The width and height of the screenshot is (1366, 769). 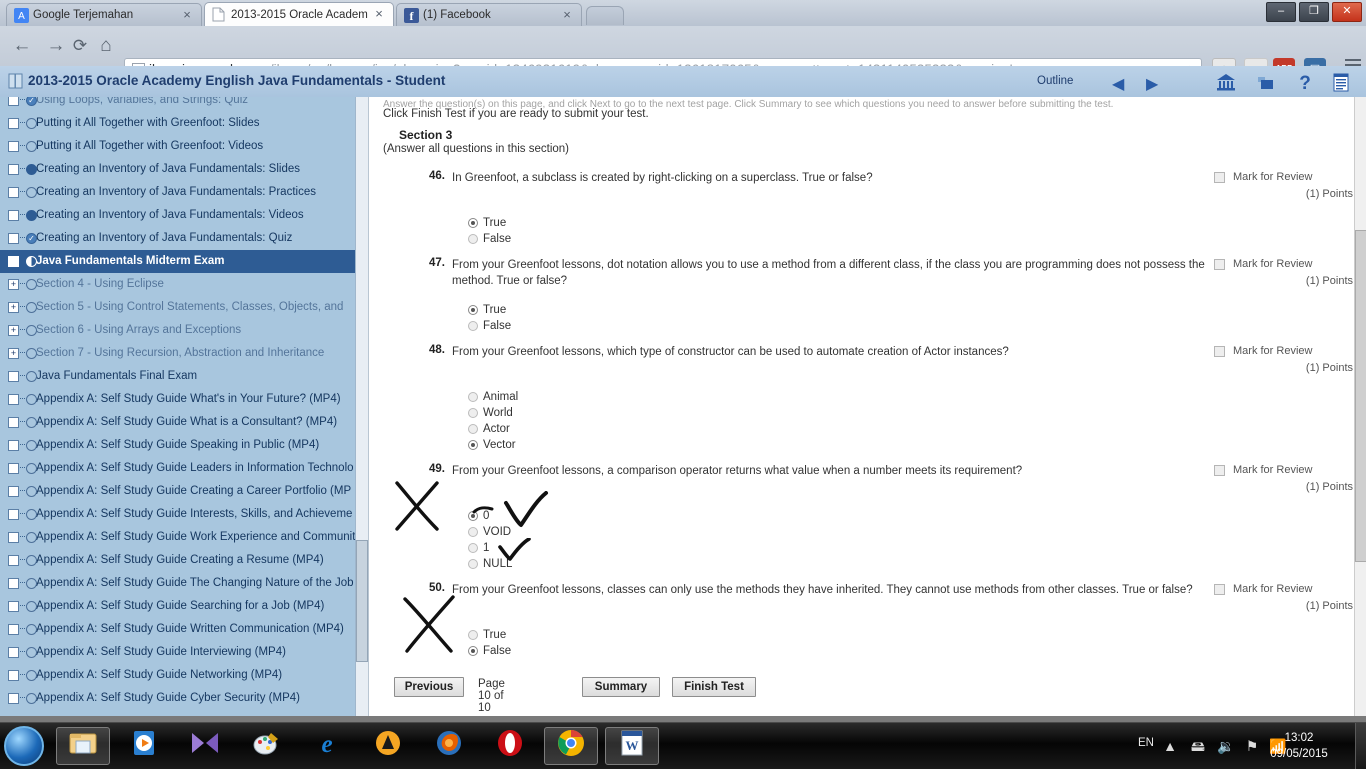 I want to click on next-page-arrow-icon: ▶, so click(x=1152, y=84).